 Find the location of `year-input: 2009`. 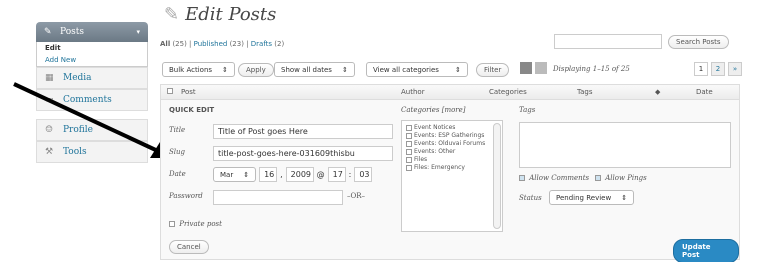

year-input: 2009 is located at coordinates (299, 174).